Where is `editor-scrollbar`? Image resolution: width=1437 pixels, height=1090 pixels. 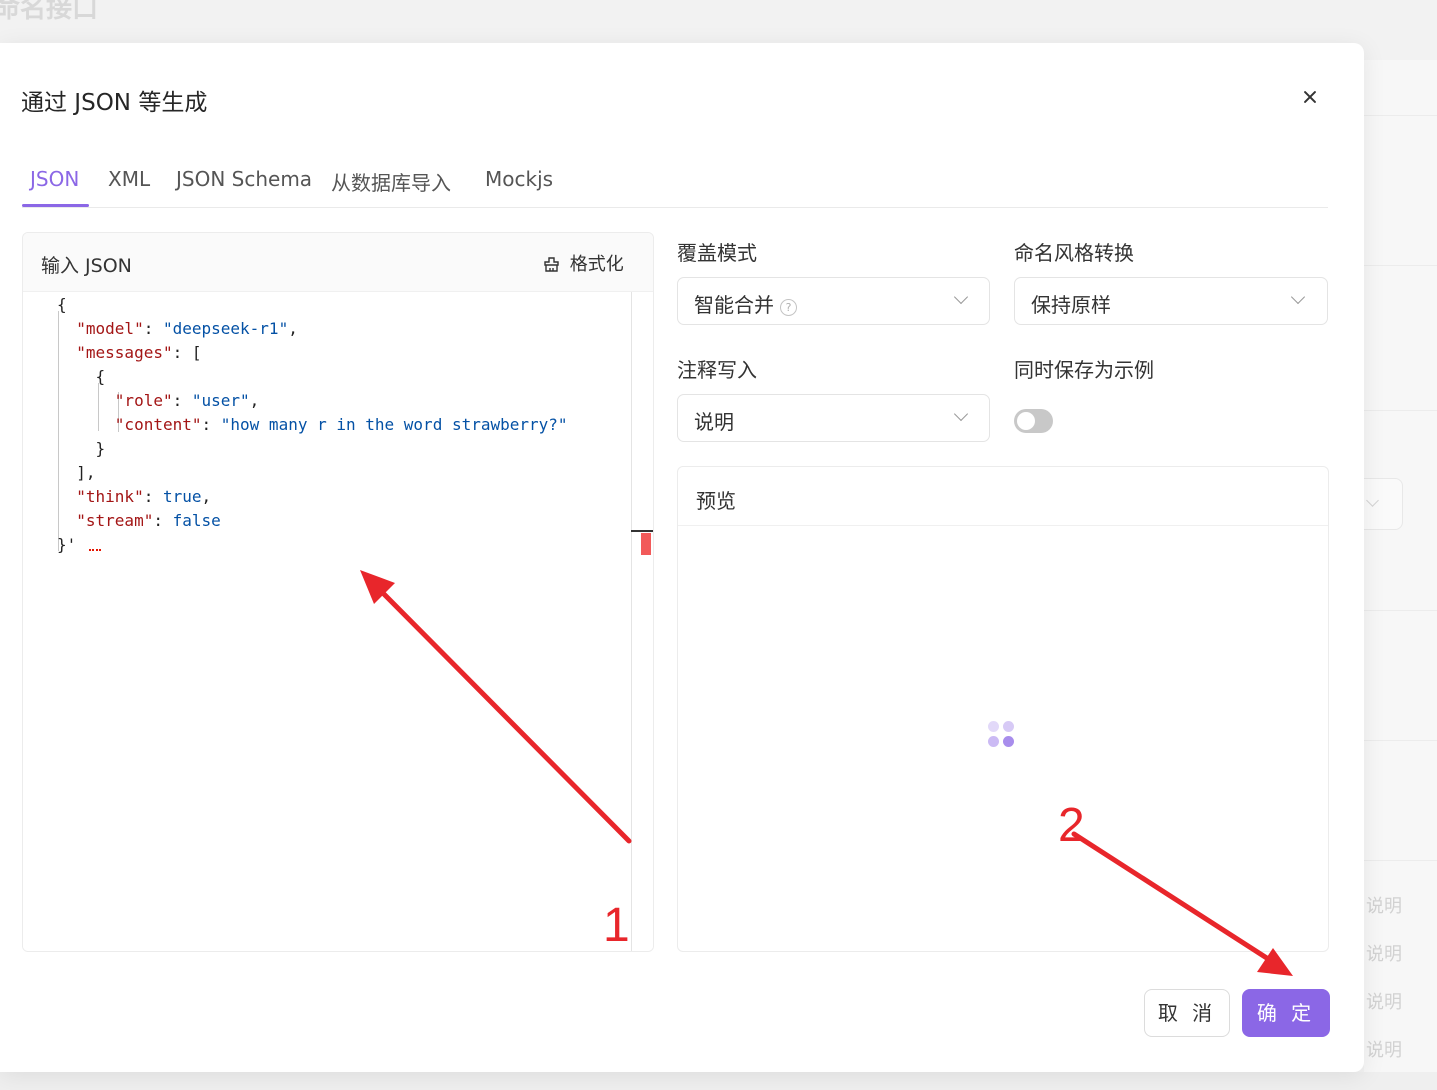
editor-scrollbar is located at coordinates (642, 621).